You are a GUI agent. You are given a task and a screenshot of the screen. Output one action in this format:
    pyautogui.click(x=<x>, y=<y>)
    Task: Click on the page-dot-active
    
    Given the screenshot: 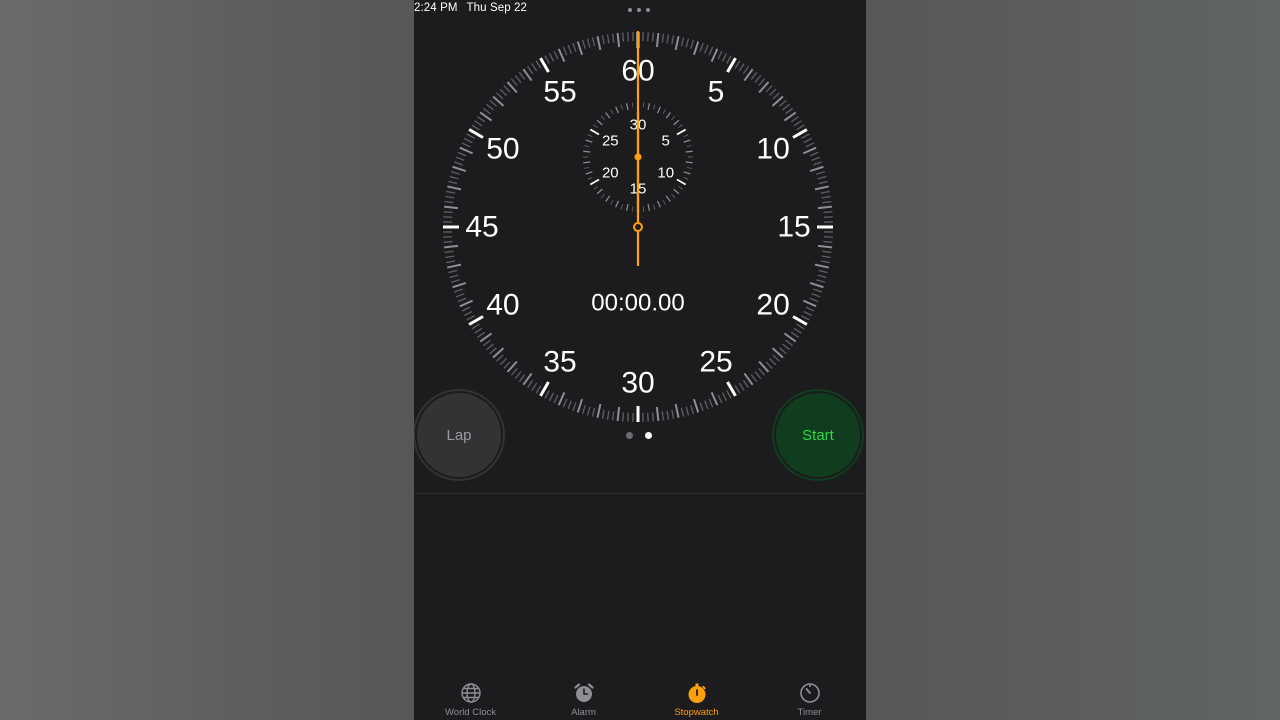 What is the action you would take?
    pyautogui.click(x=648, y=435)
    